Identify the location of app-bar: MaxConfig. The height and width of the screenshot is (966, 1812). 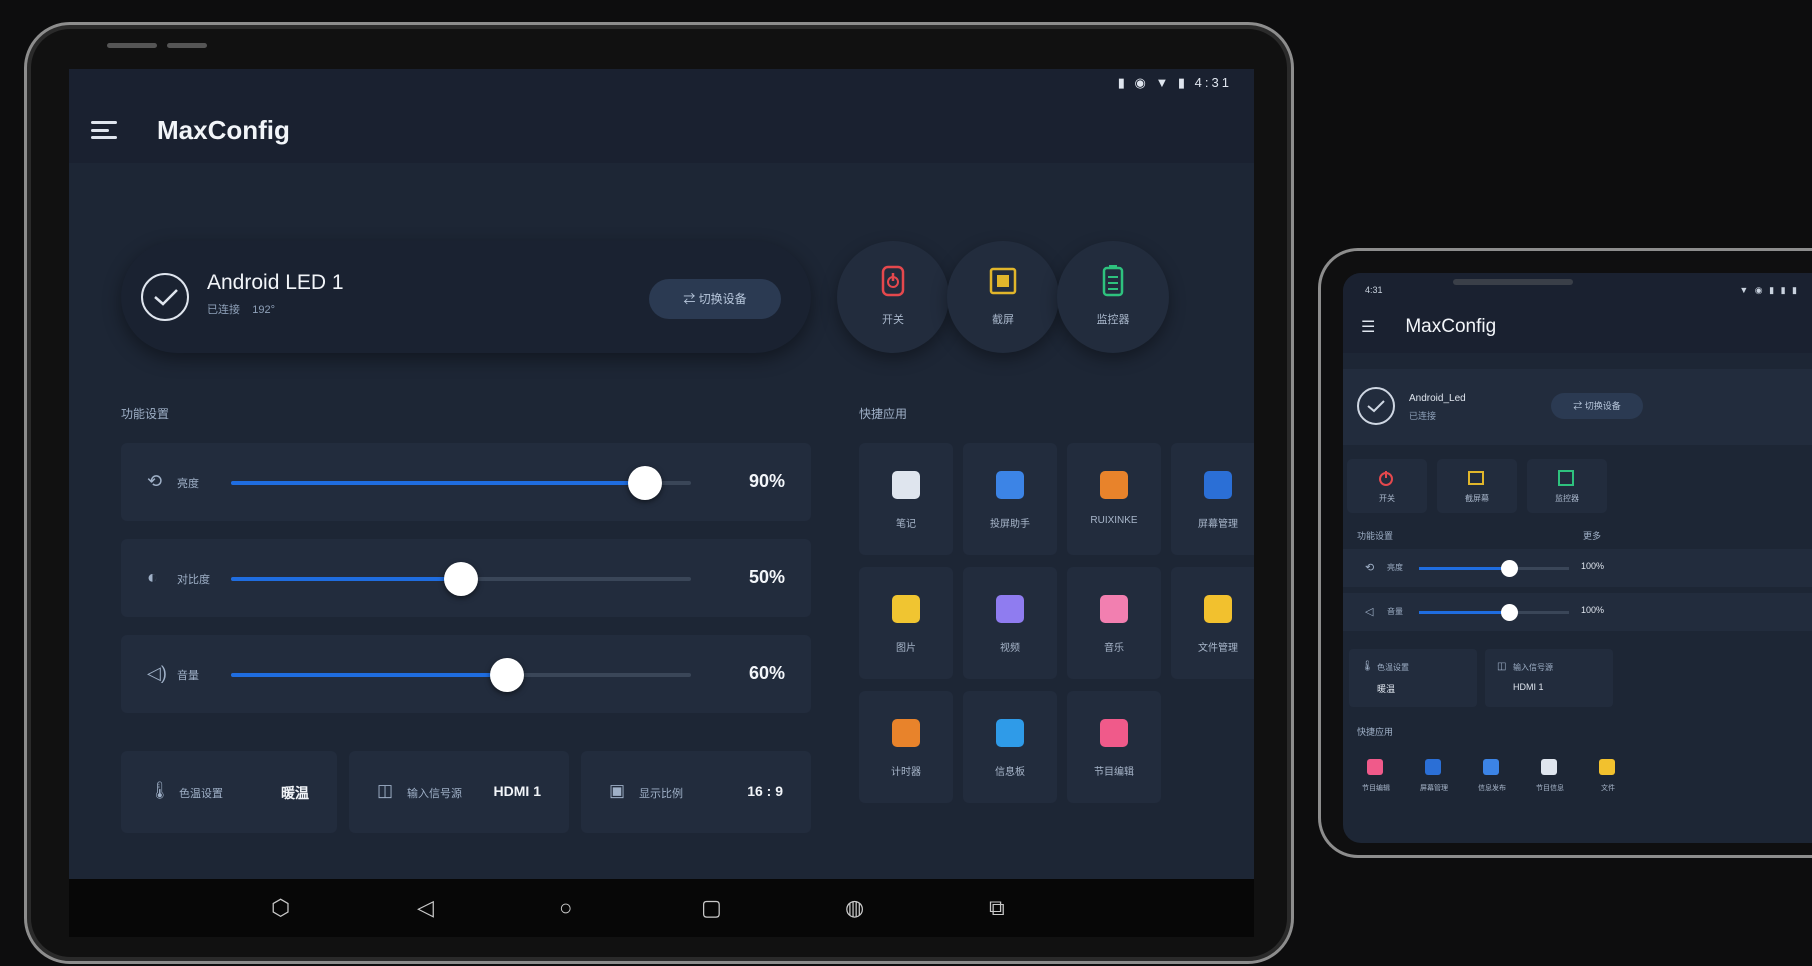
(661, 130).